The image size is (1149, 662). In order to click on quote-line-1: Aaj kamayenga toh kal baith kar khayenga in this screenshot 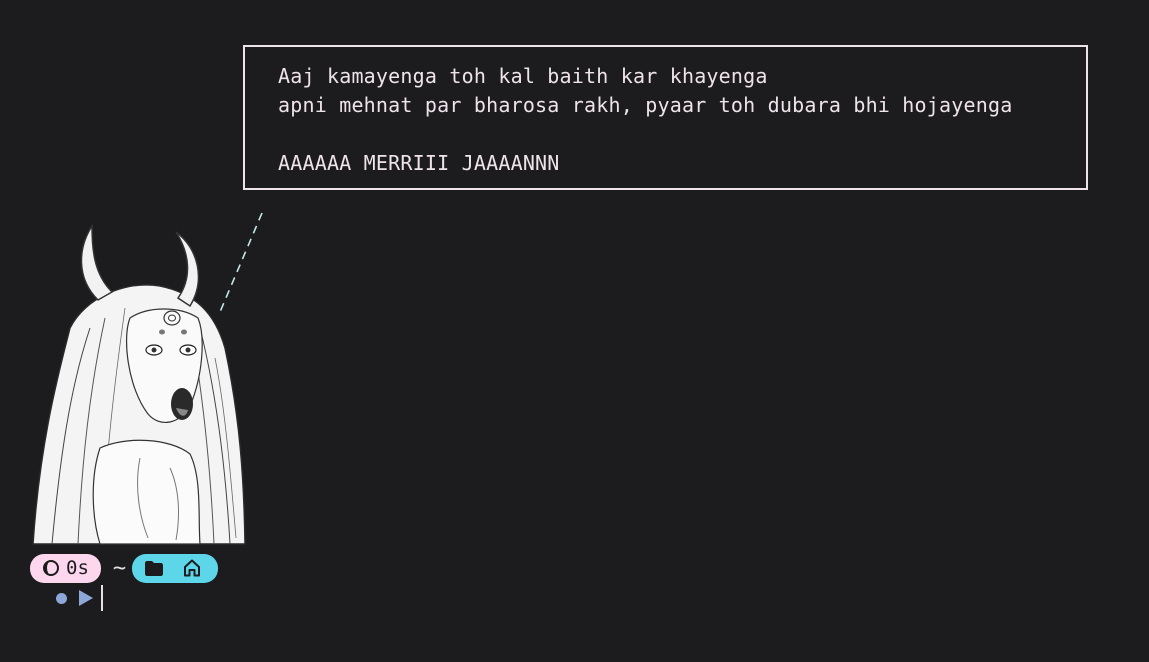, I will do `click(523, 76)`.